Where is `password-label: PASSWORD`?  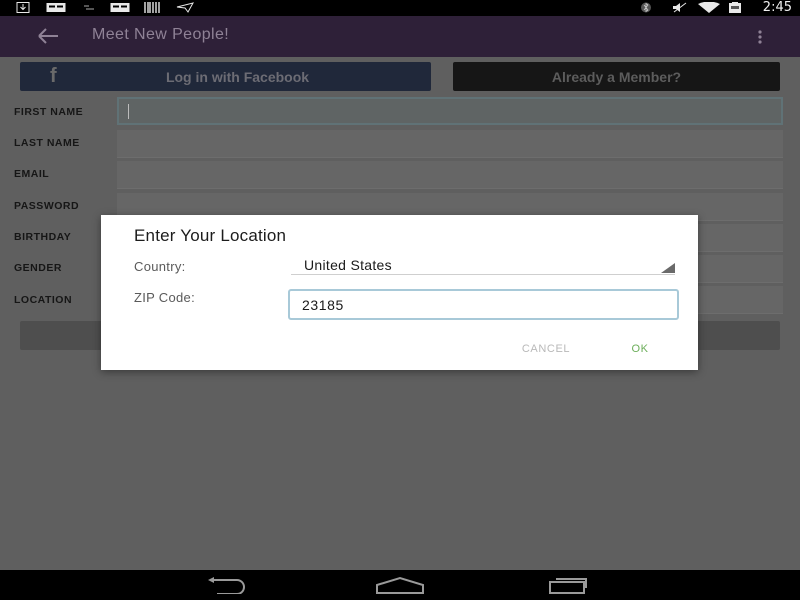 password-label: PASSWORD is located at coordinates (47, 206).